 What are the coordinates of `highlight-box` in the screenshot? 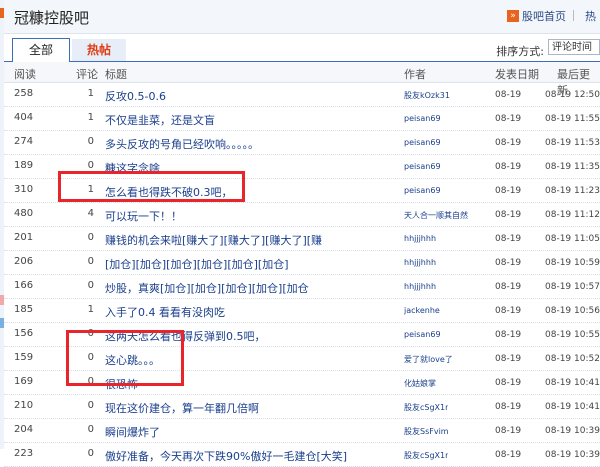 It's located at (125, 358).